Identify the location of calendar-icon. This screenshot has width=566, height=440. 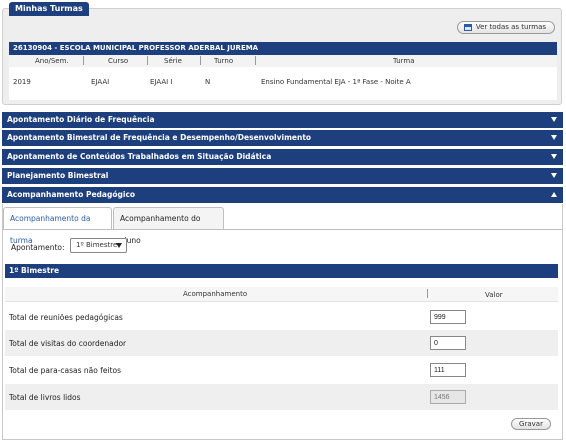
(467, 27).